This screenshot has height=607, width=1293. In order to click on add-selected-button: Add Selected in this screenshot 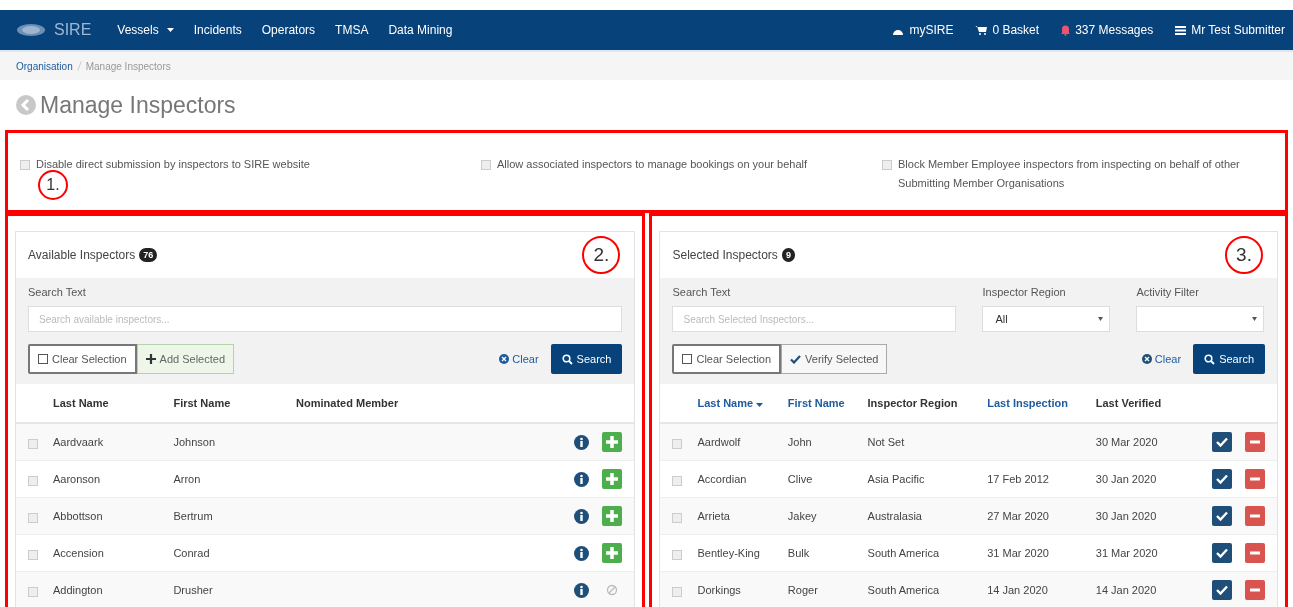, I will do `click(185, 359)`.